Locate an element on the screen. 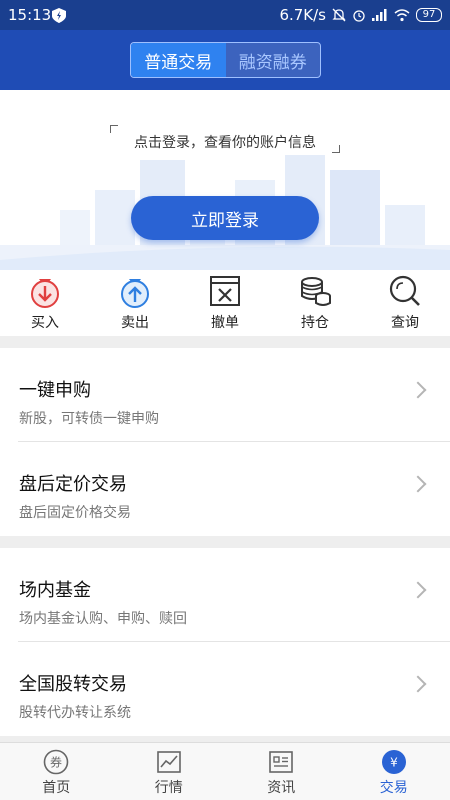  news-icon is located at coordinates (281, 762).